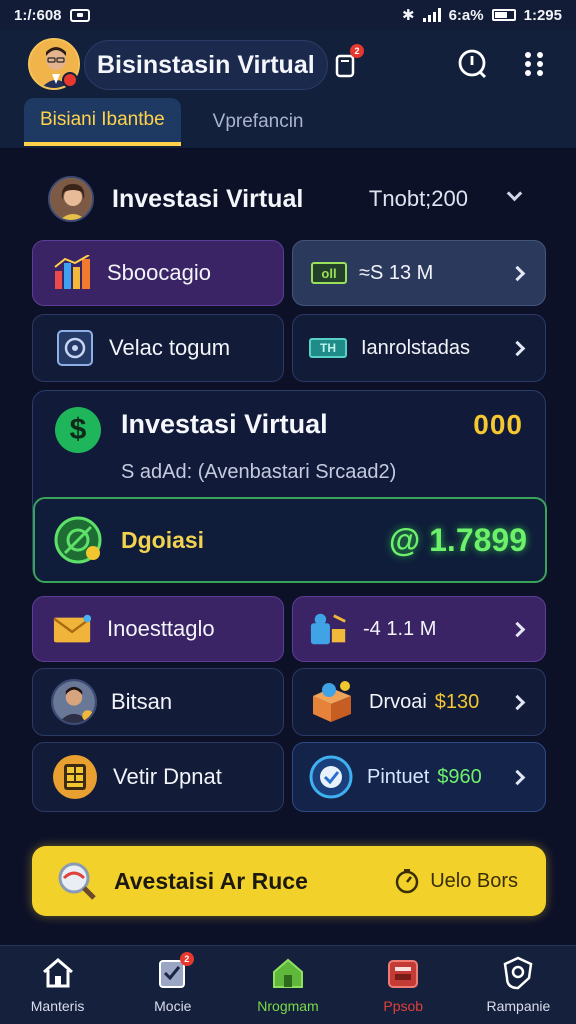 This screenshot has height=1024, width=576. Describe the element at coordinates (38, 15) in the screenshot. I see `status-time-left: 1:/:608` at that location.